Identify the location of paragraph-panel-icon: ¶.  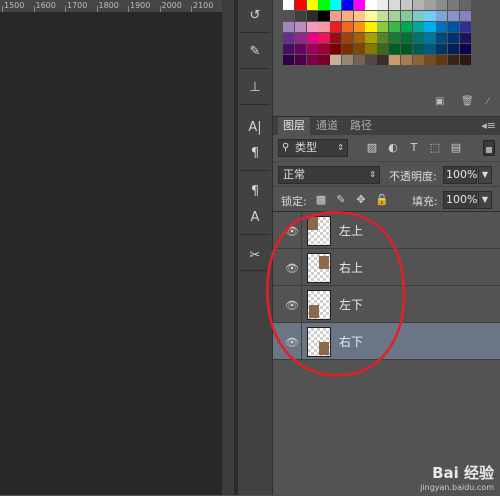
(255, 153).